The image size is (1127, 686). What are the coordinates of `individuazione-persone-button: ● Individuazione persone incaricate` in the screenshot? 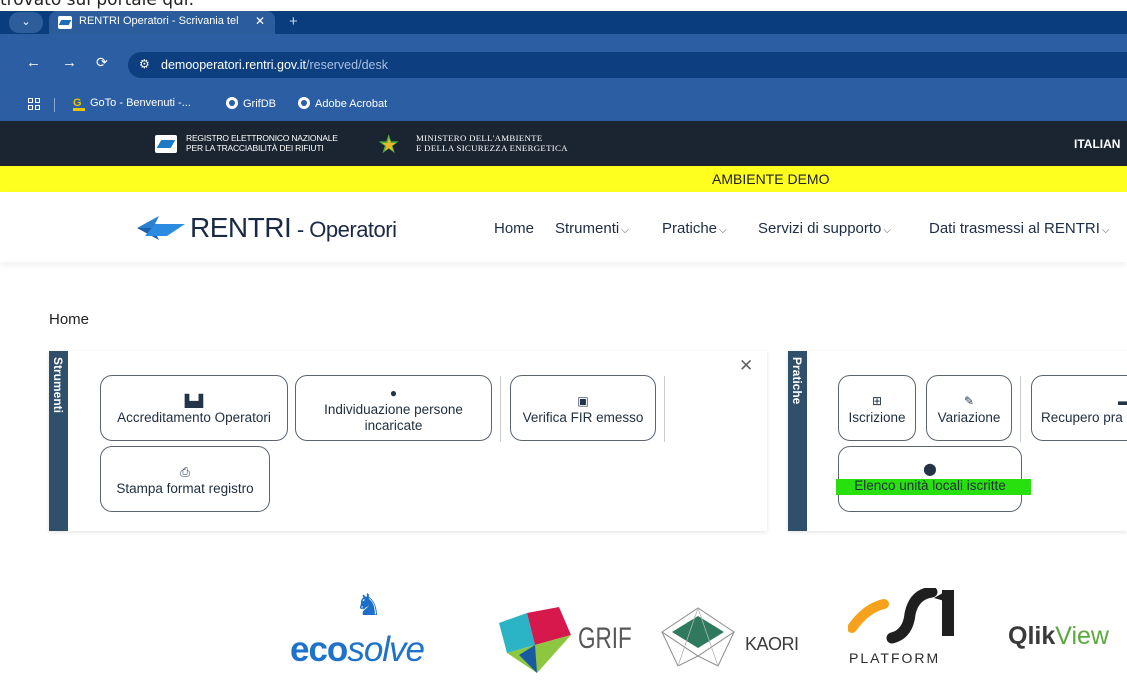 It's located at (393, 408).